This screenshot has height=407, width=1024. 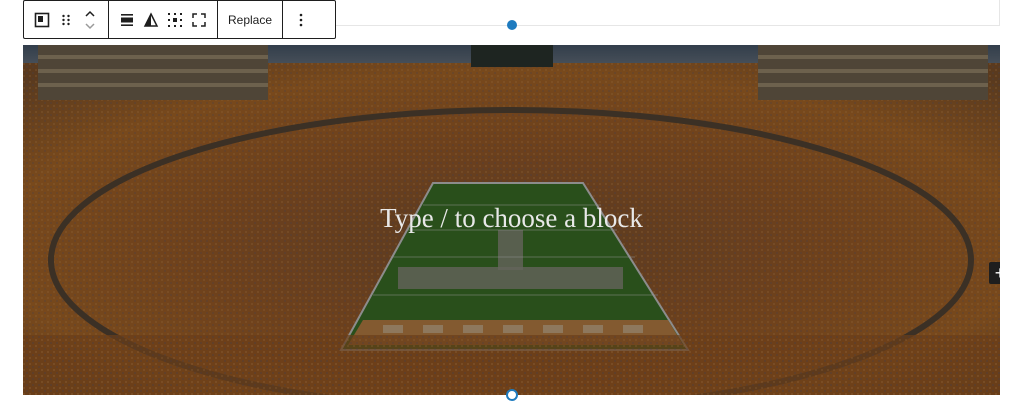 I want to click on toolbar-group-layout, so click(x=163, y=19).